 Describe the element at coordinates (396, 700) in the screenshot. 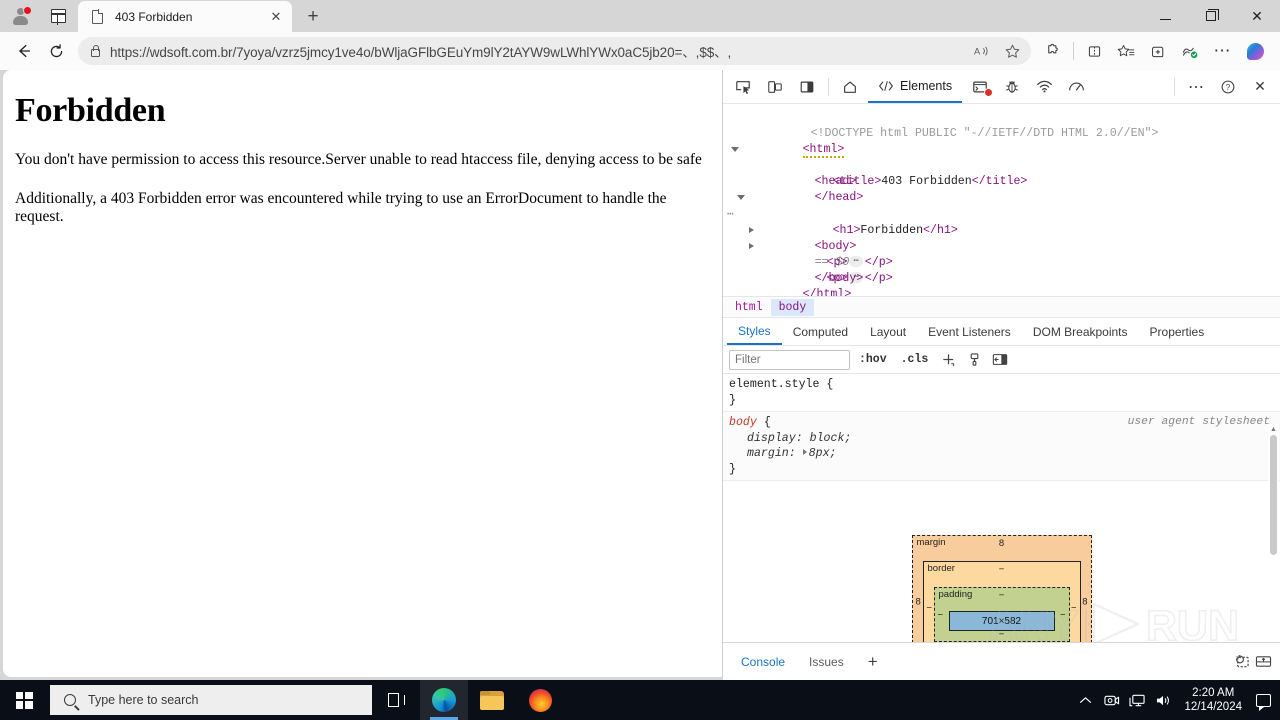

I see `task-view-button` at that location.